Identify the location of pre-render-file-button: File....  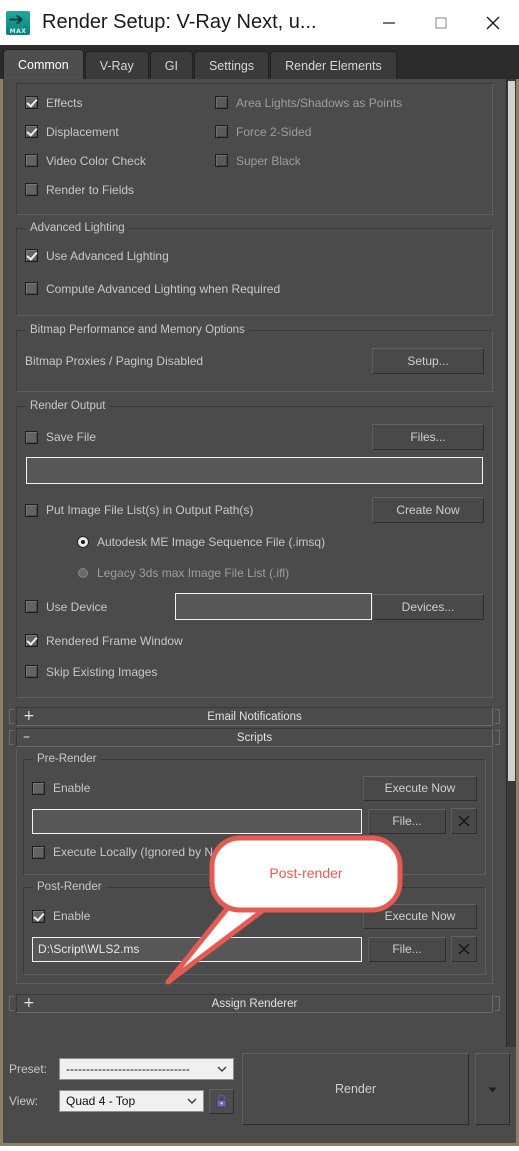
(407, 821).